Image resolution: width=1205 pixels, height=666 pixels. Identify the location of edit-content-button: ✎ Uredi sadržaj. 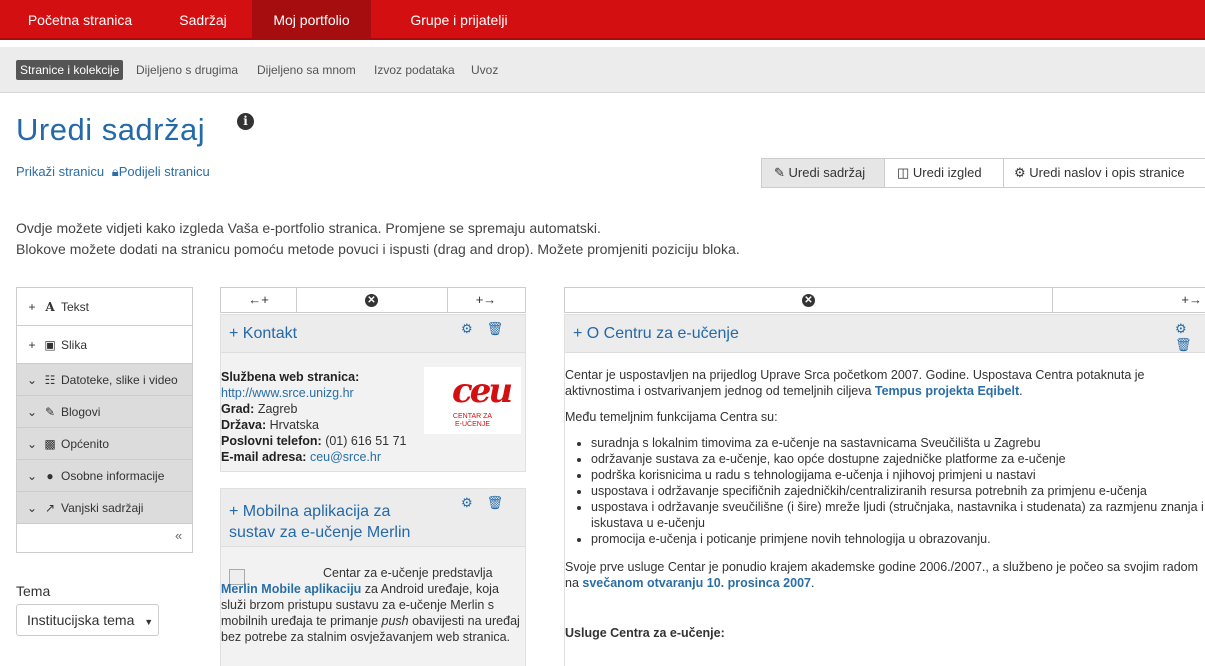
(823, 173).